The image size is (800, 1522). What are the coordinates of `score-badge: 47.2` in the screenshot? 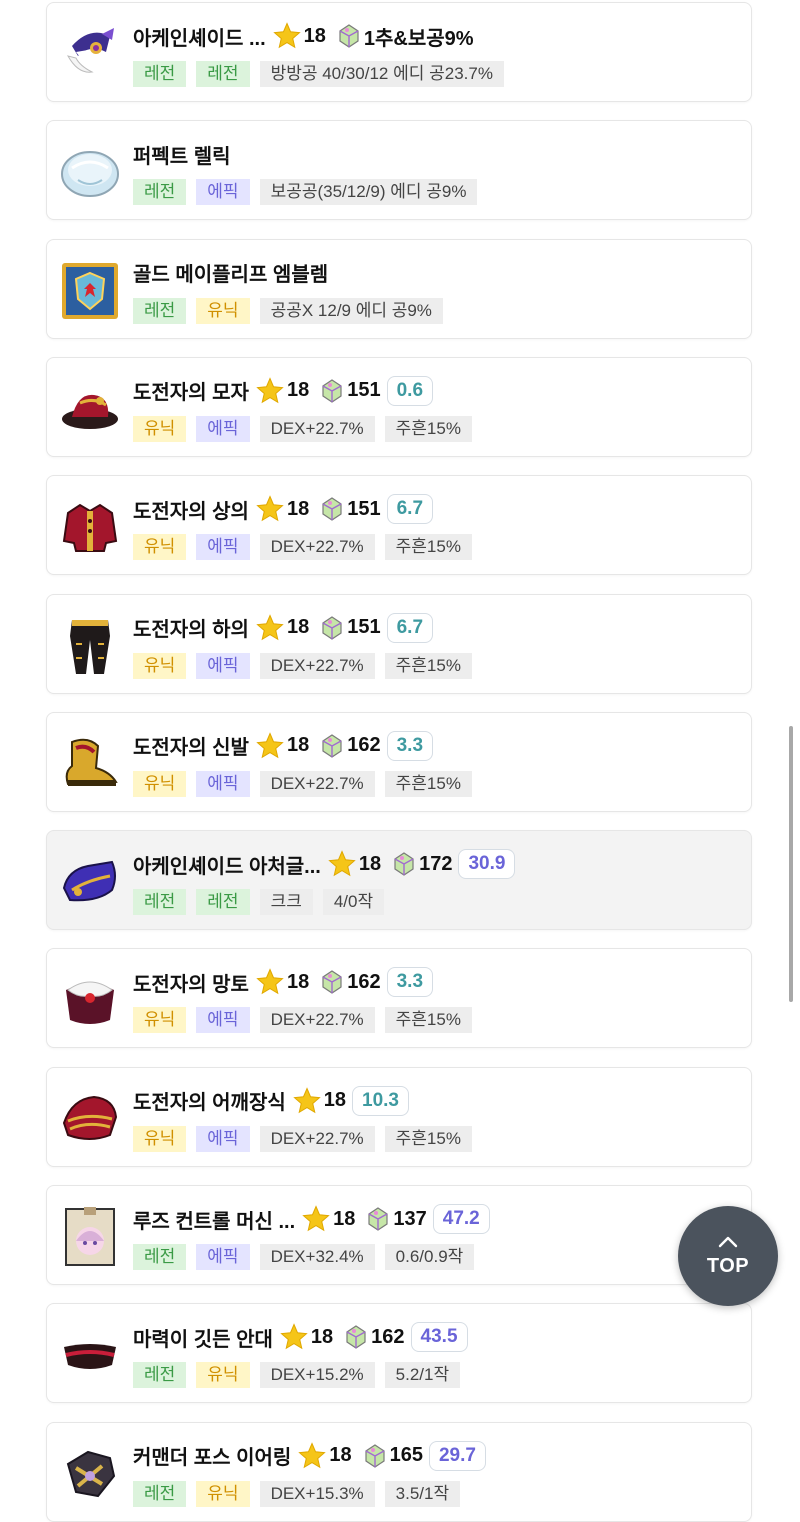 It's located at (461, 1219).